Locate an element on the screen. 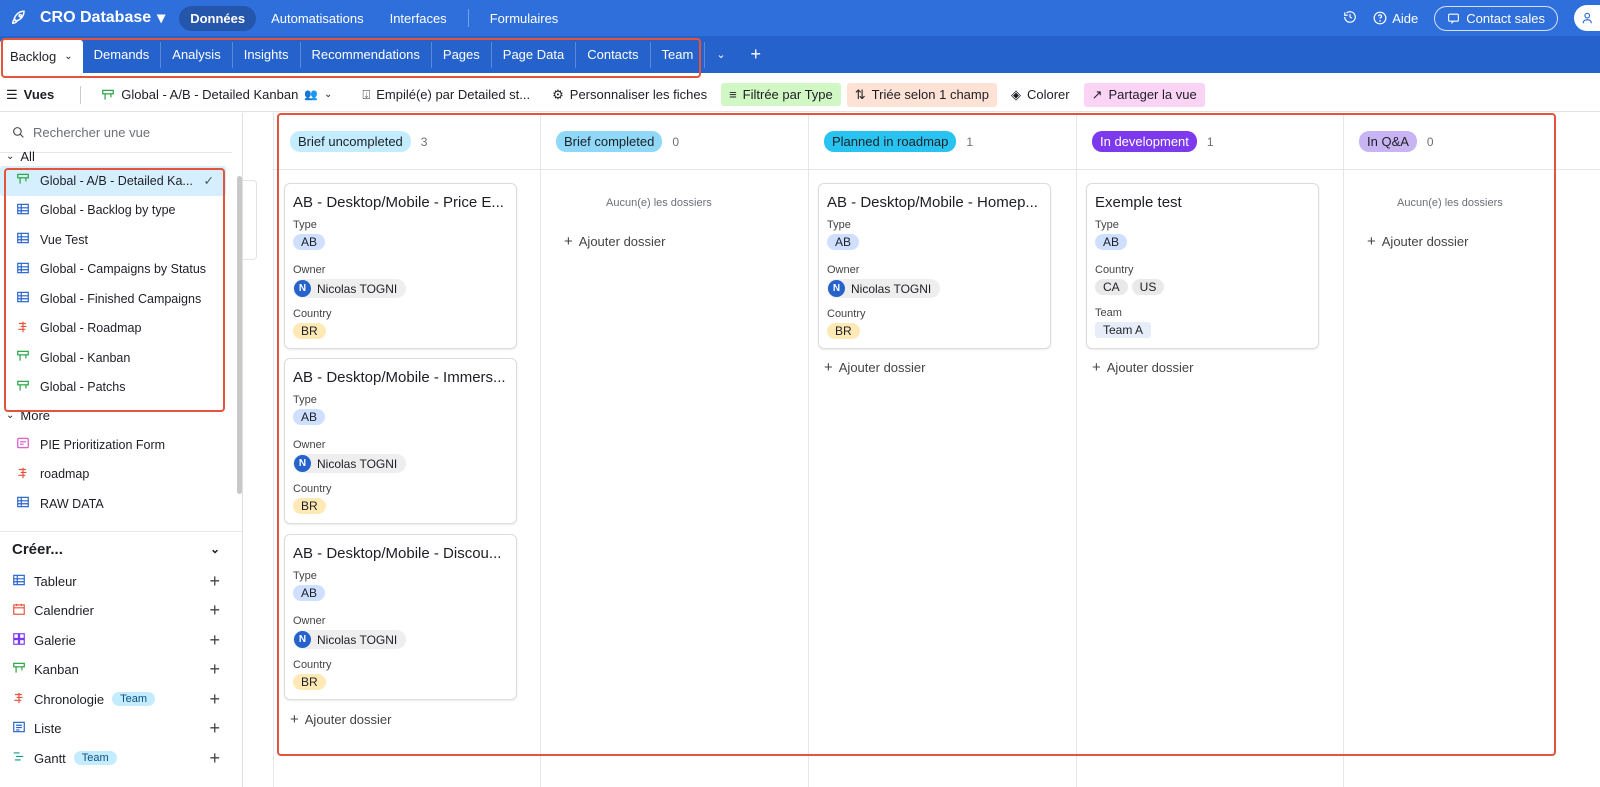  help-button: Aide is located at coordinates (1395, 18).